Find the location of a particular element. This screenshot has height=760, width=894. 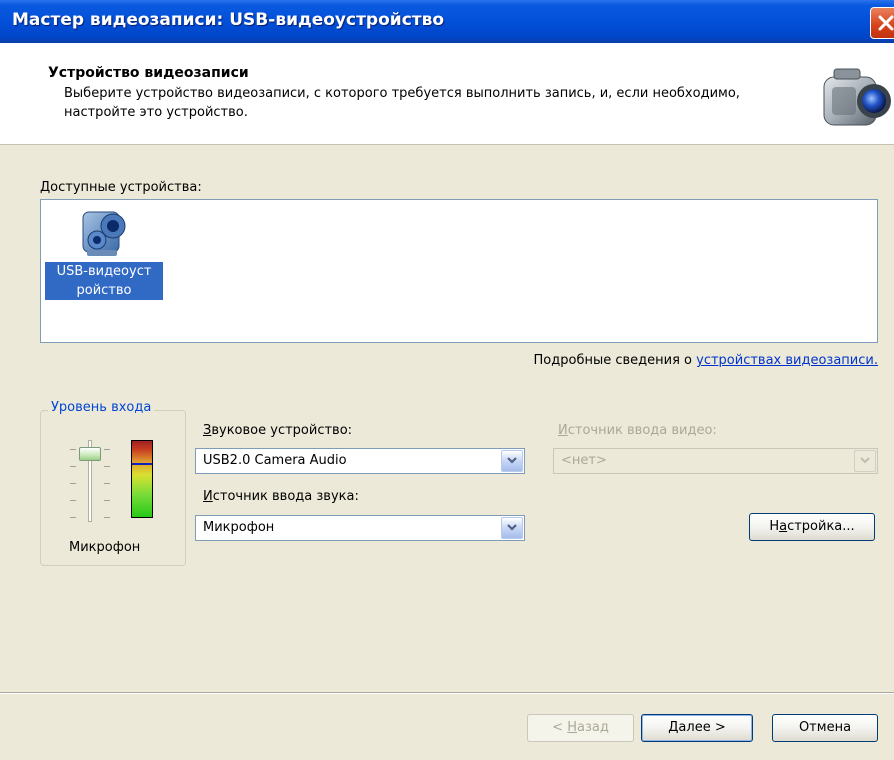

window-title: Мастер видеозаписи: USB-видеоустройство is located at coordinates (228, 20).